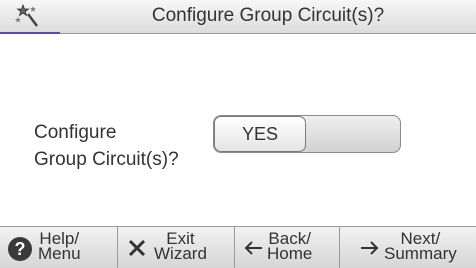 This screenshot has width=476, height=268. What do you see at coordinates (420, 246) in the screenshot?
I see `next-label: Next/Summary` at bounding box center [420, 246].